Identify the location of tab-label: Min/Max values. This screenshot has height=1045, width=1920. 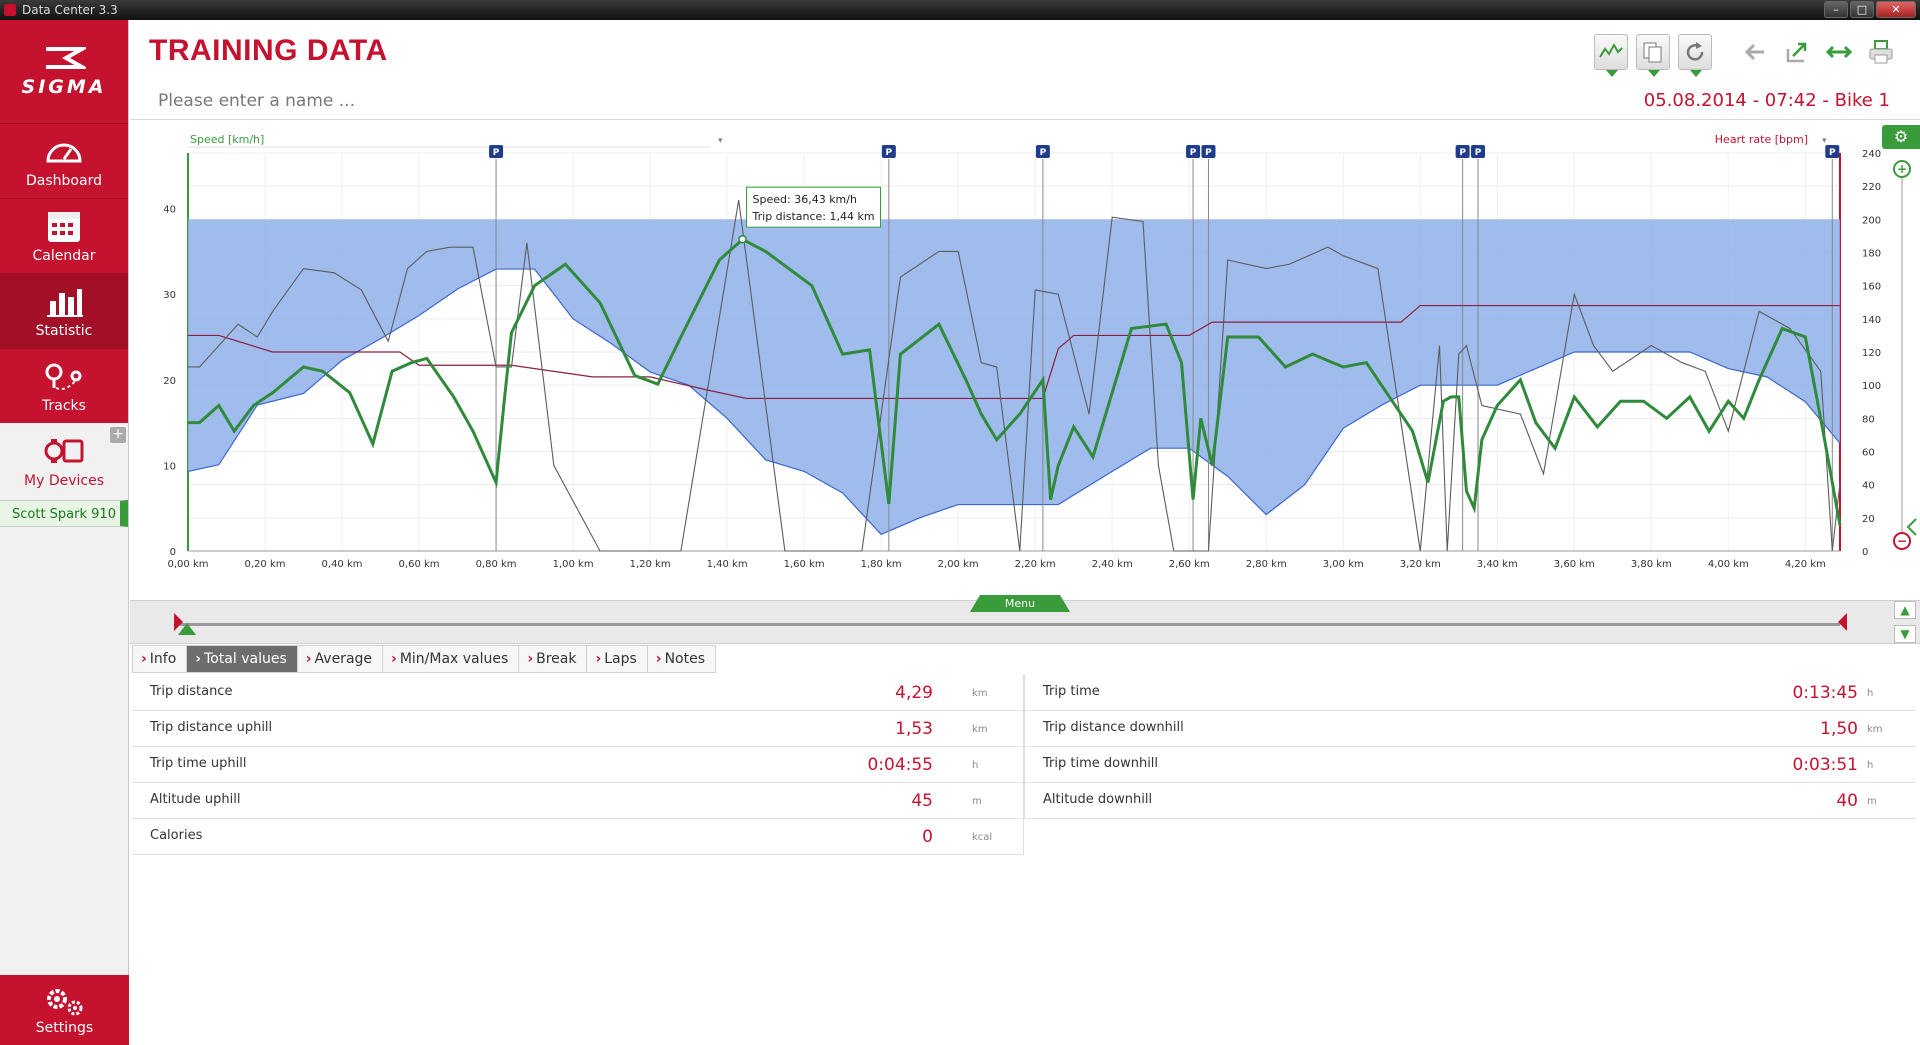
(454, 659).